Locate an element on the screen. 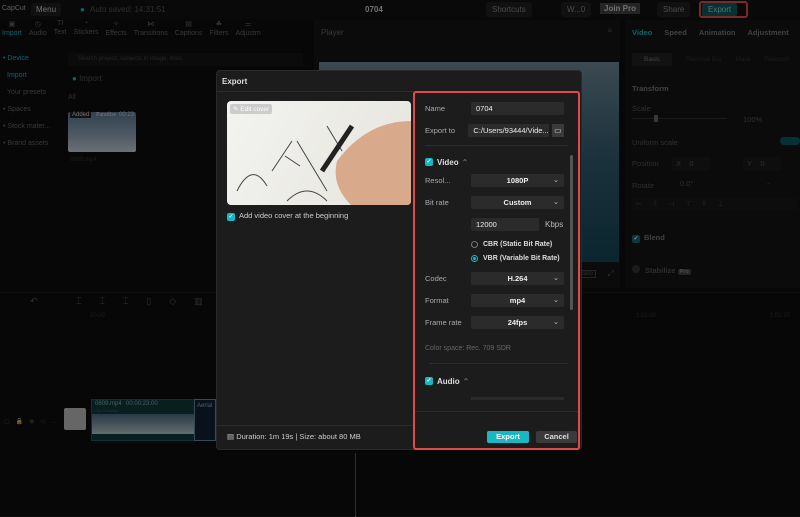  duration-size-info: ▤ Duration: 1m 19s | Size: about 80 MB is located at coordinates (294, 436).